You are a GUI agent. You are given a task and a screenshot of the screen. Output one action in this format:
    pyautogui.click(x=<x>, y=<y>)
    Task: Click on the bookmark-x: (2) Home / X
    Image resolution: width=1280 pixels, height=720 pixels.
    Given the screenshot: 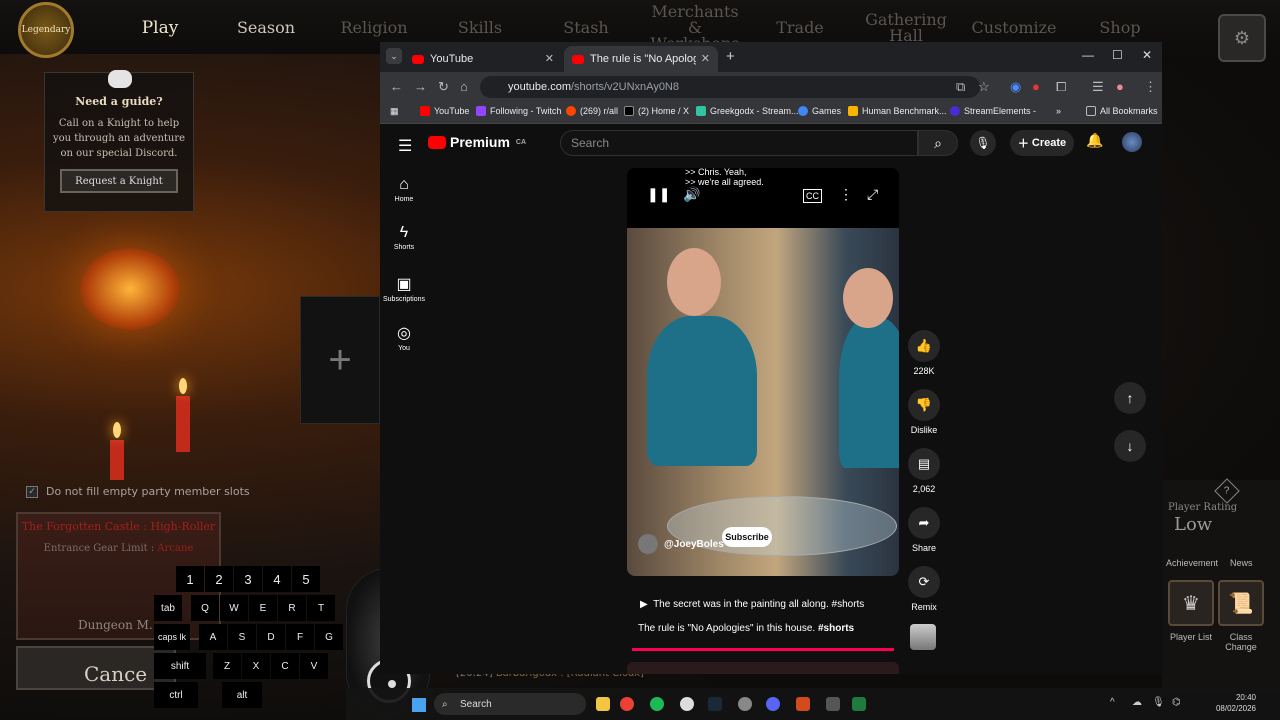 What is the action you would take?
    pyautogui.click(x=656, y=111)
    